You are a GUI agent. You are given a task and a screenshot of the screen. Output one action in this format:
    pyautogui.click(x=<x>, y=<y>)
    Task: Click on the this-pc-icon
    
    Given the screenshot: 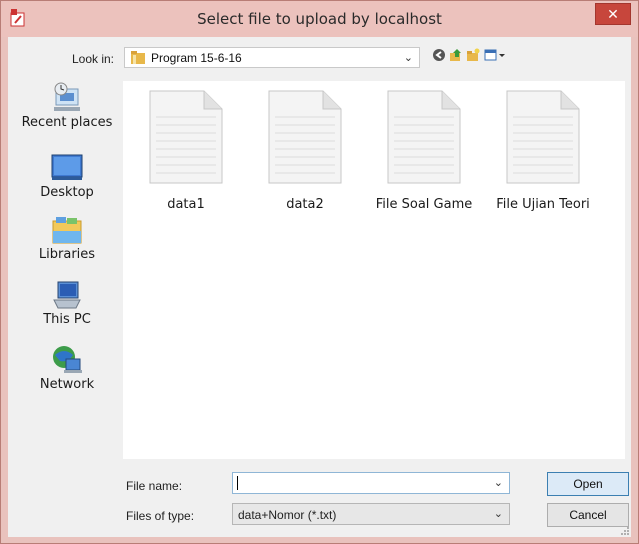 What is the action you would take?
    pyautogui.click(x=67, y=295)
    